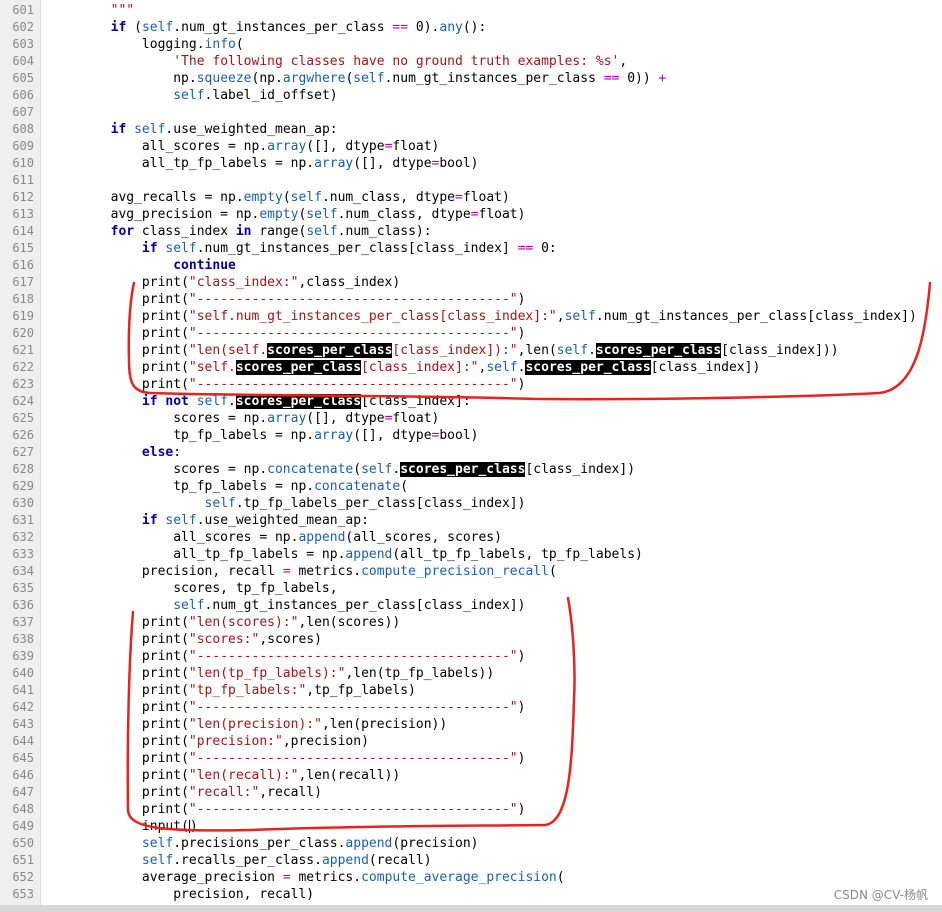 This screenshot has width=942, height=912. Describe the element at coordinates (23, 707) in the screenshot. I see `line-number: 642` at that location.